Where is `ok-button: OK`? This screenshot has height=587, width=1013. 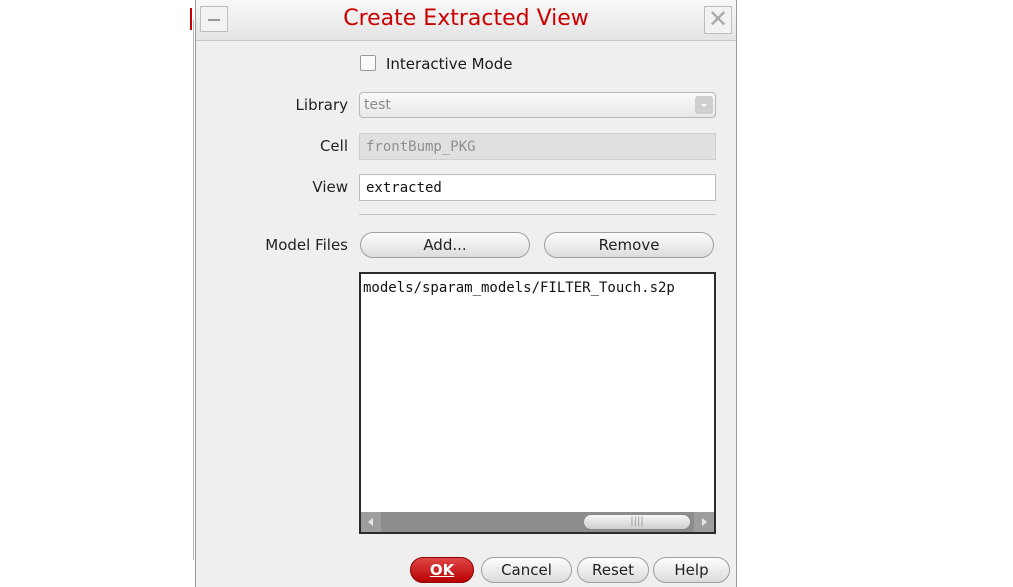 ok-button: OK is located at coordinates (442, 570).